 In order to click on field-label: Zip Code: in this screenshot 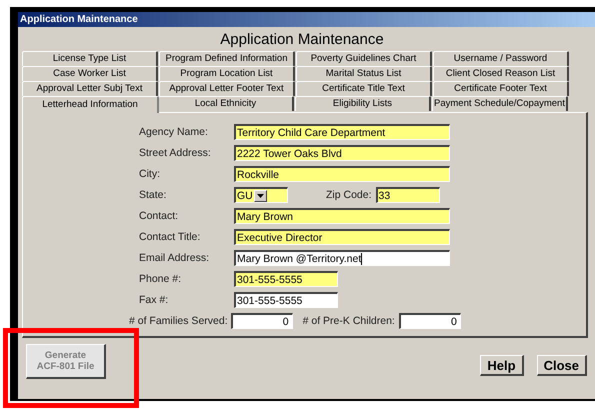, I will do `click(349, 195)`.